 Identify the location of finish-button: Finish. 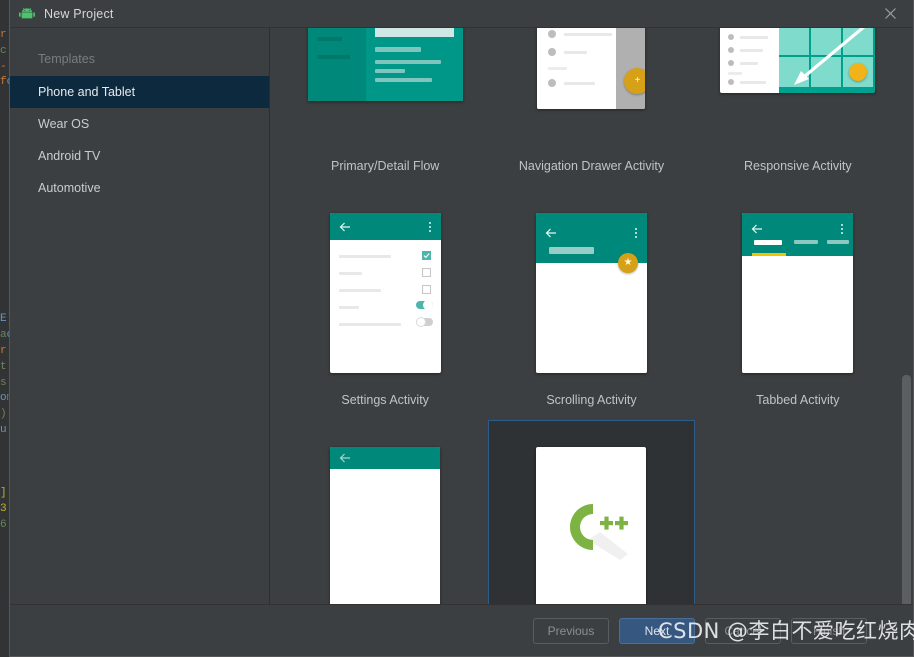
(829, 630).